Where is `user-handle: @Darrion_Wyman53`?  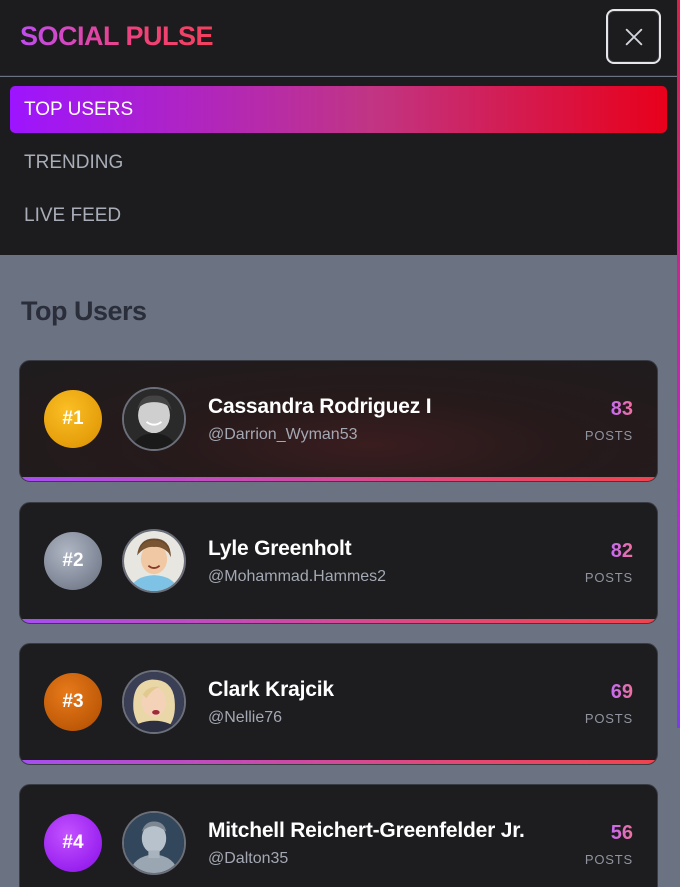
user-handle: @Darrion_Wyman53 is located at coordinates (283, 434).